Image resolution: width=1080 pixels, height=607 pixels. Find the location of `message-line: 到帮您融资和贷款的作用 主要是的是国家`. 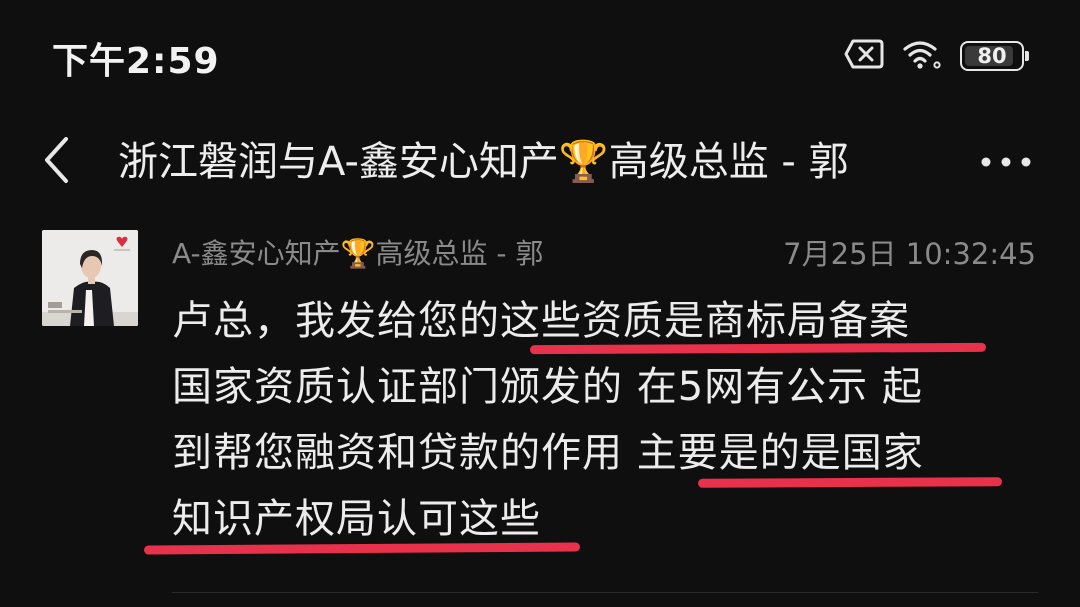

message-line: 到帮您融资和贷款的作用 主要是的是国家 is located at coordinates (607, 454).